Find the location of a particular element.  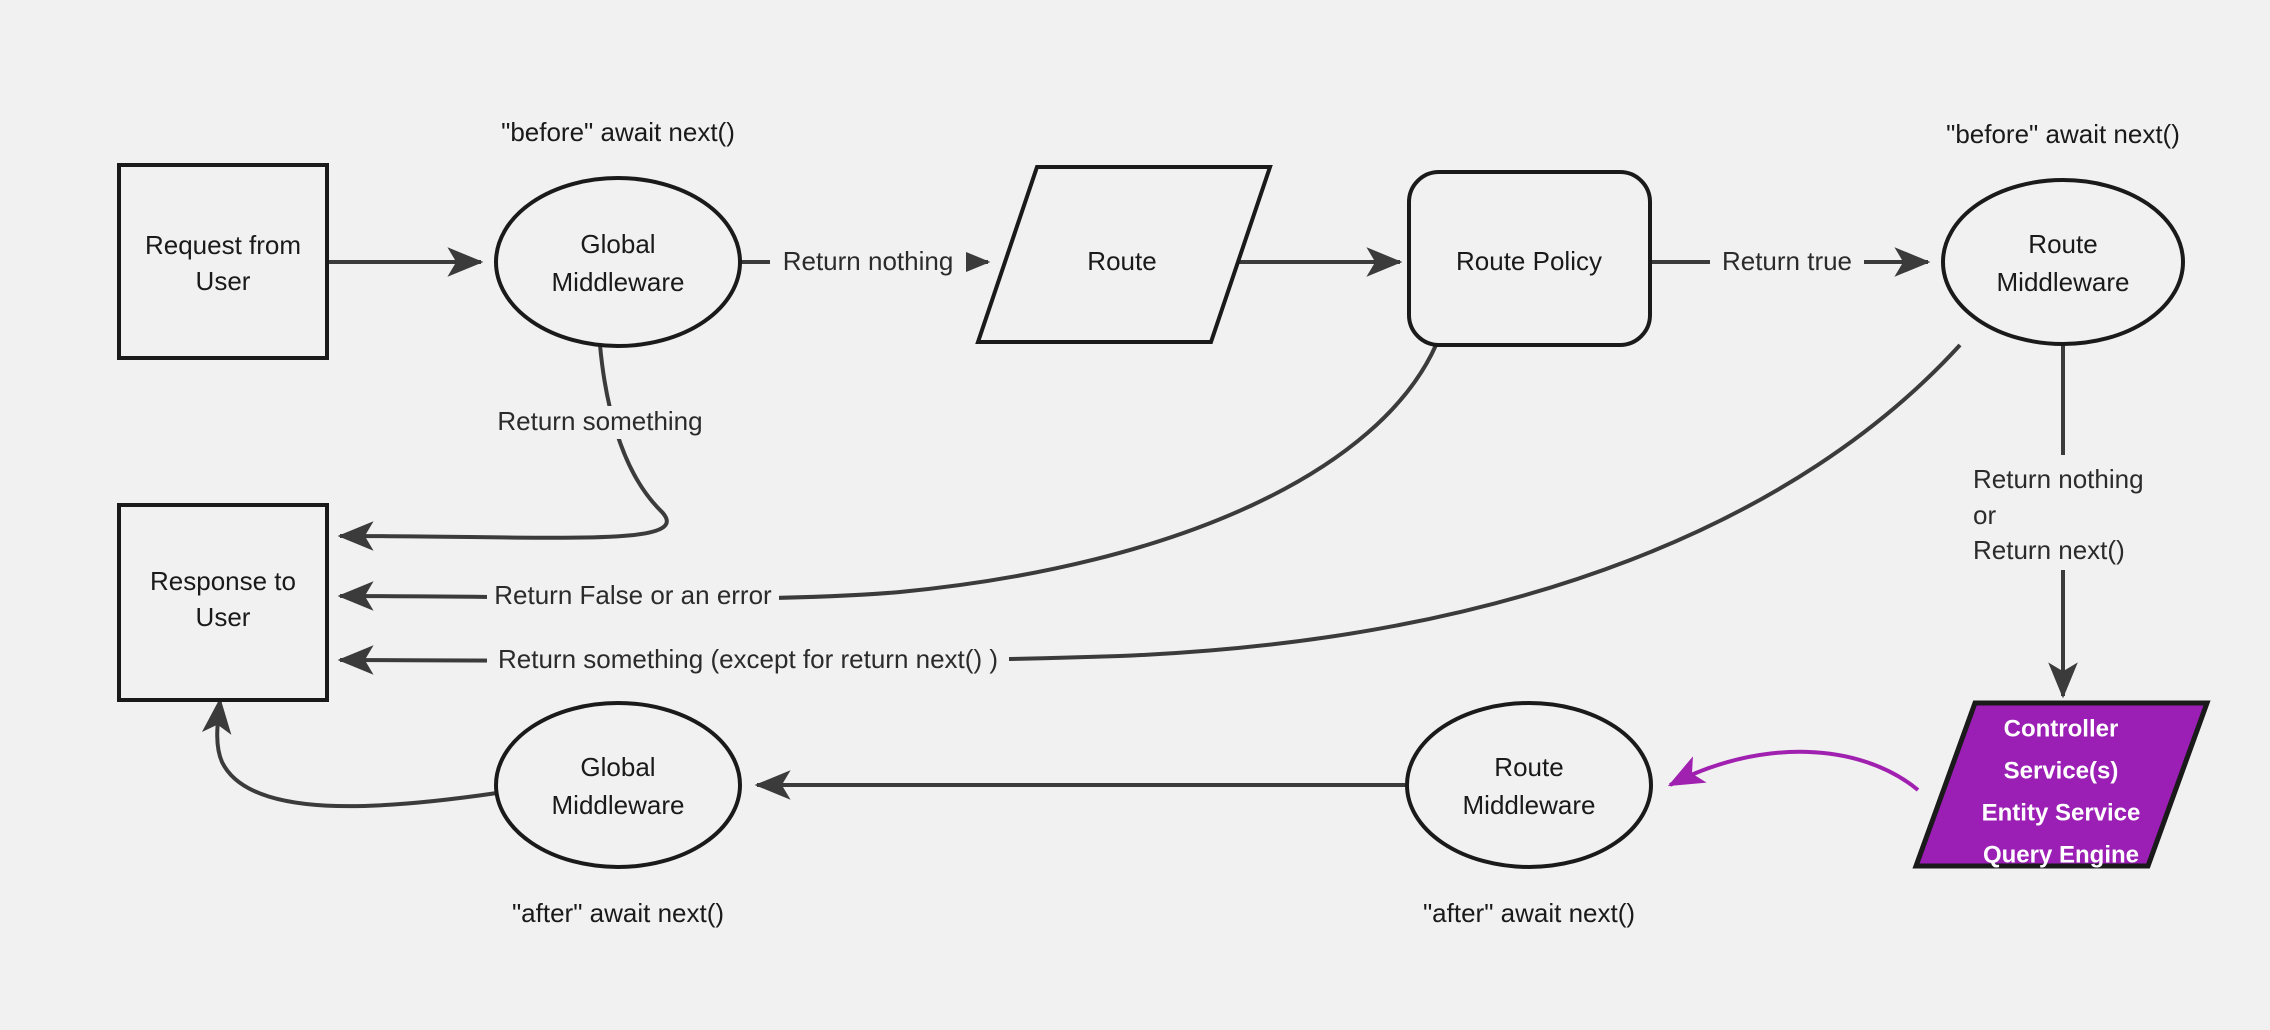

node-controller-stack-line2: Service(s) is located at coordinates (2061, 770).